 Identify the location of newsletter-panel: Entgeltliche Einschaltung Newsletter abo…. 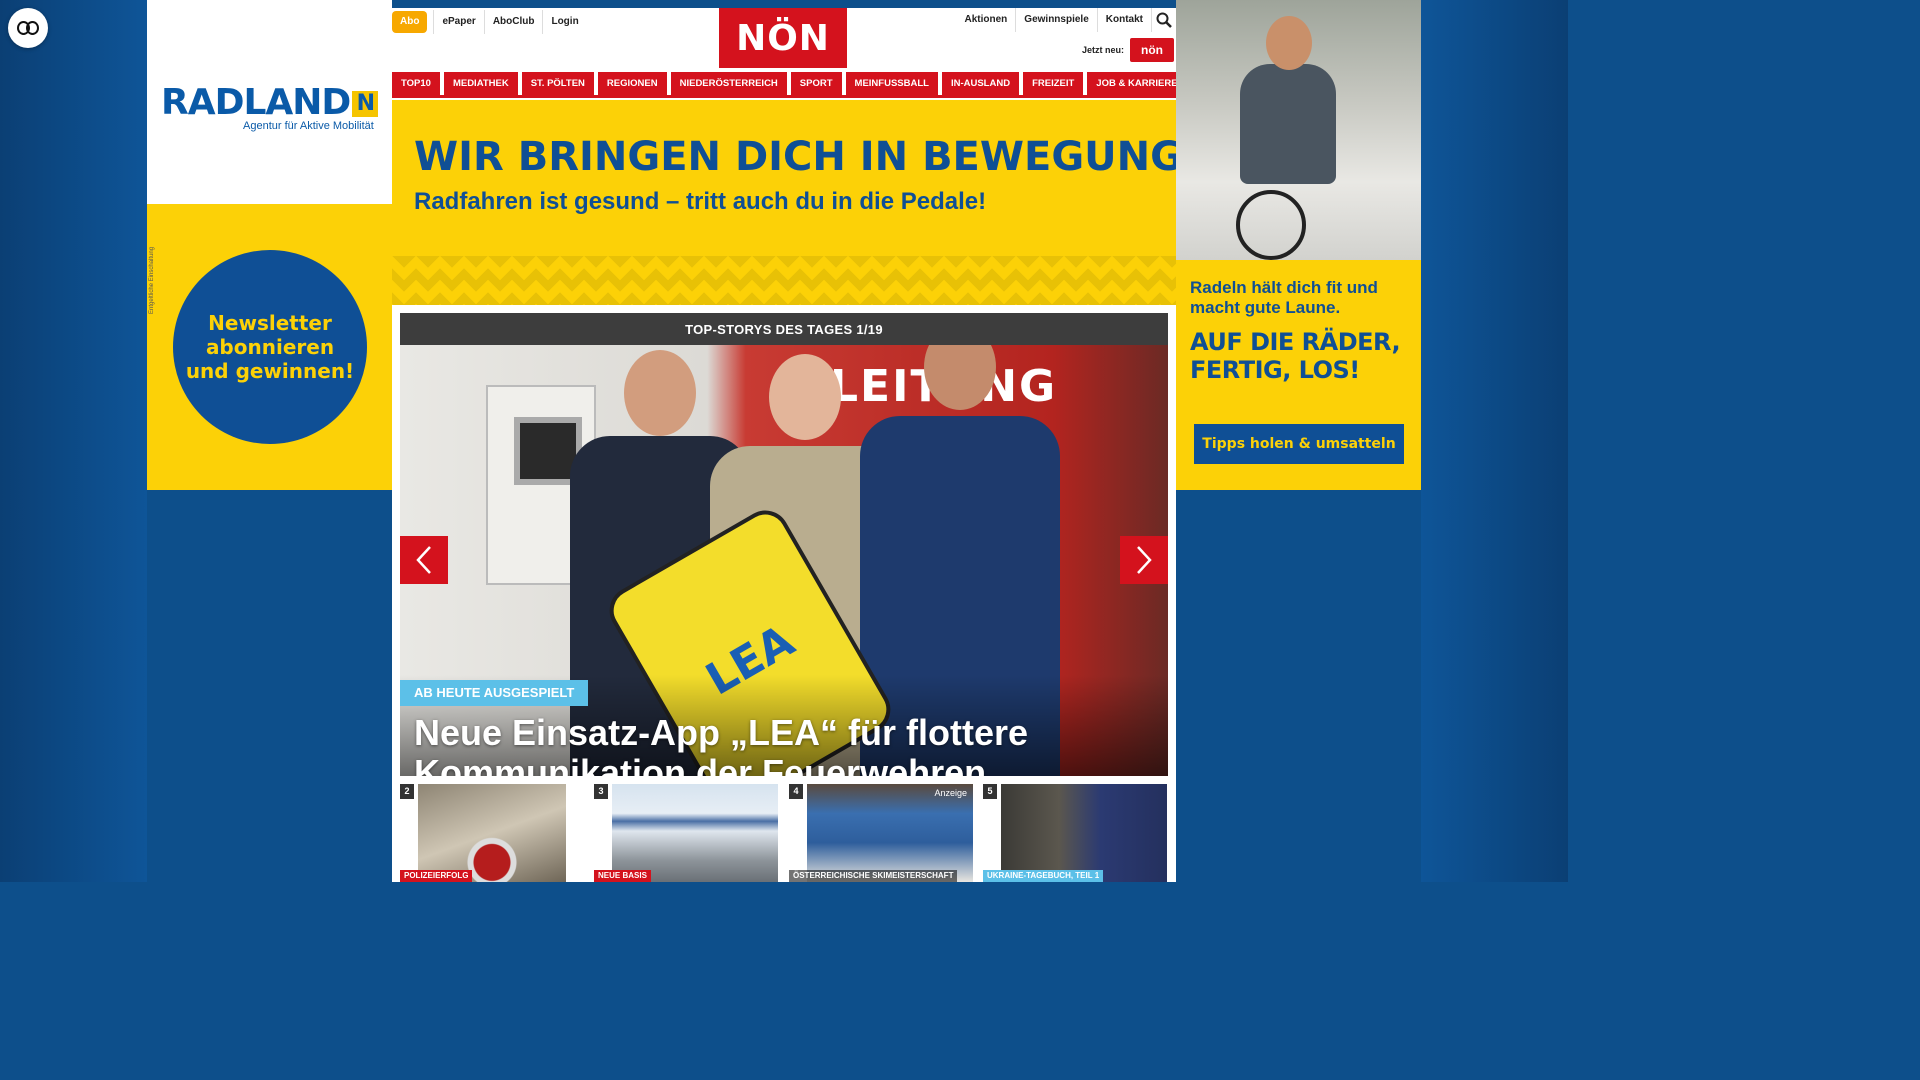
(269, 347).